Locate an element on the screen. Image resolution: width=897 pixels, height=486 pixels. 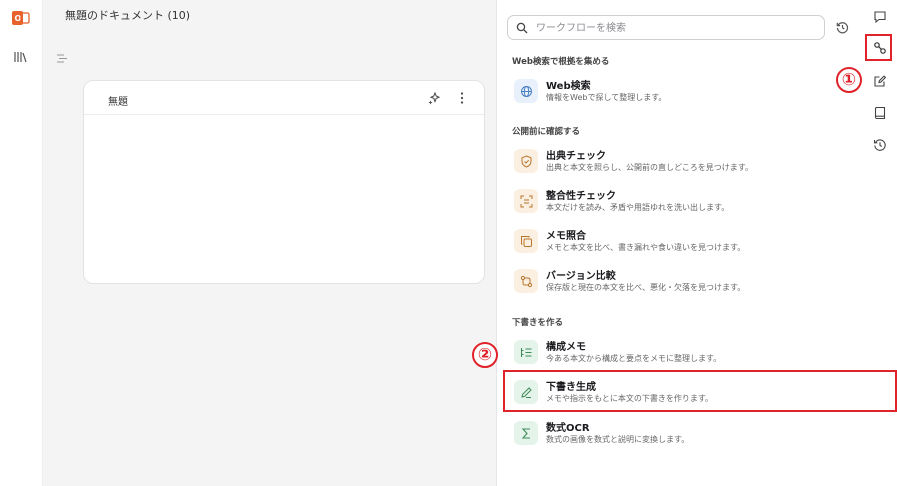
copy-icon is located at coordinates (526, 241).